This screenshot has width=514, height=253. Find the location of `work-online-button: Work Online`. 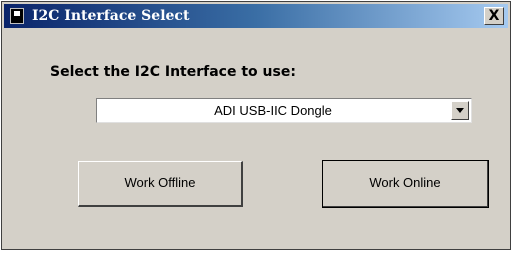

work-online-button: Work Online is located at coordinates (405, 184).